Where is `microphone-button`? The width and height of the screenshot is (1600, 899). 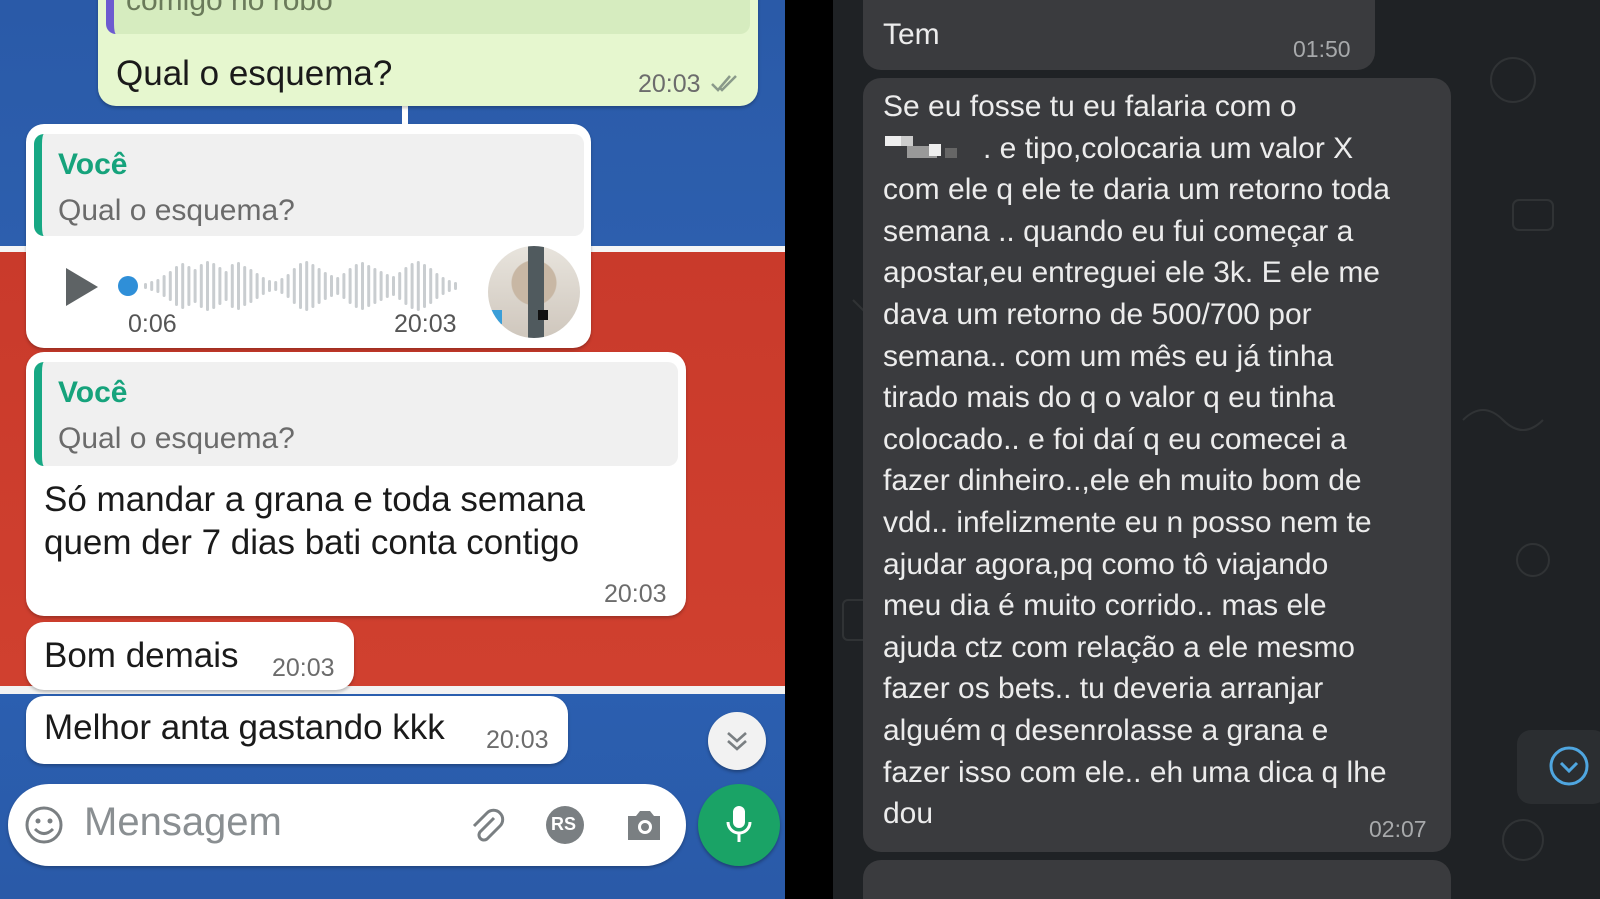 microphone-button is located at coordinates (739, 825).